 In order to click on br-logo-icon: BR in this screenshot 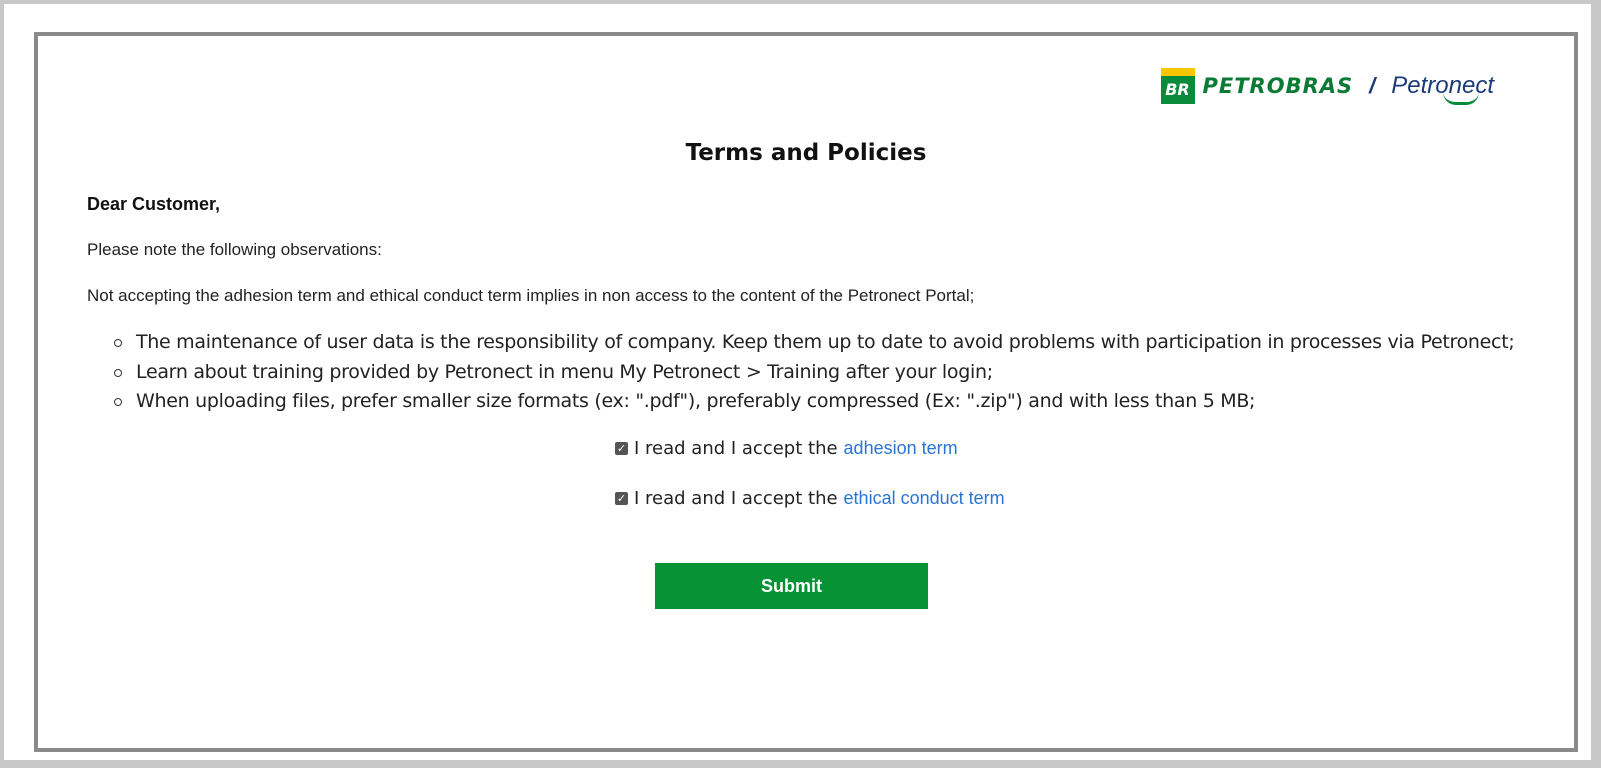, I will do `click(1177, 86)`.